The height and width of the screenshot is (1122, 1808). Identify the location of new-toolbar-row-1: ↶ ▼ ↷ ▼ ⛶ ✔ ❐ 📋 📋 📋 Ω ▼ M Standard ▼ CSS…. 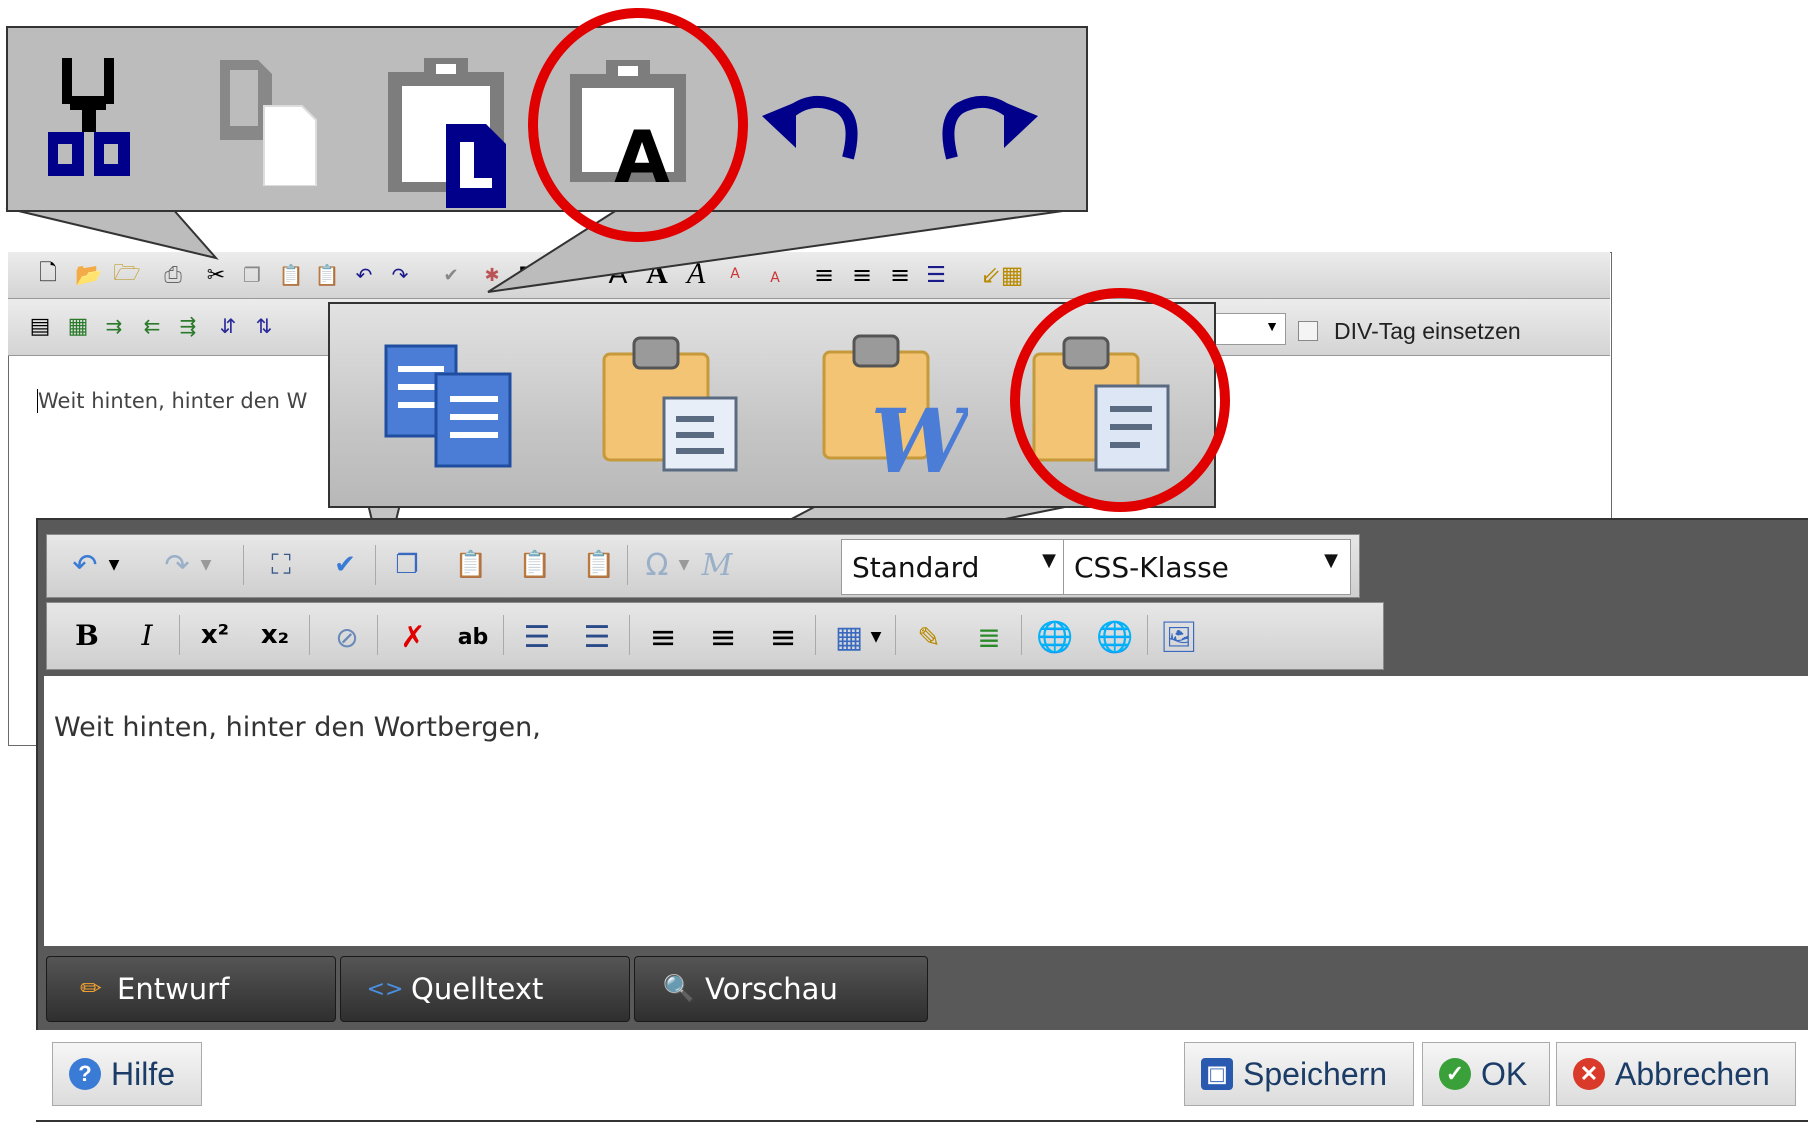
(703, 566).